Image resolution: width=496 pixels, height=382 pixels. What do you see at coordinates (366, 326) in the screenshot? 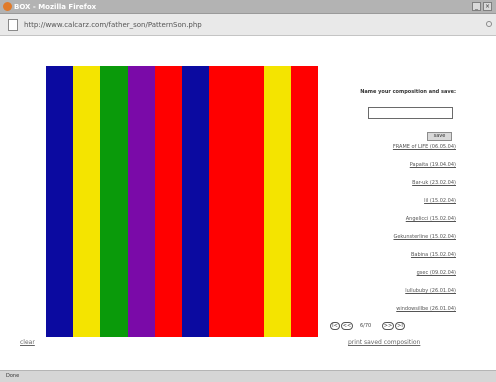
I see `page-count: 6/70` at bounding box center [366, 326].